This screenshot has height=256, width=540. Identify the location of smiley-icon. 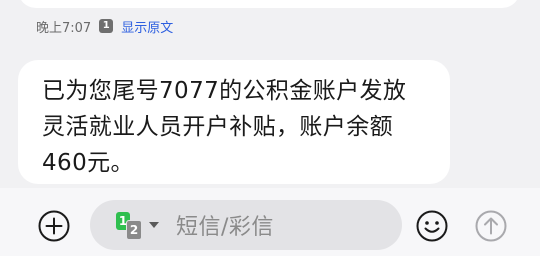
(432, 226).